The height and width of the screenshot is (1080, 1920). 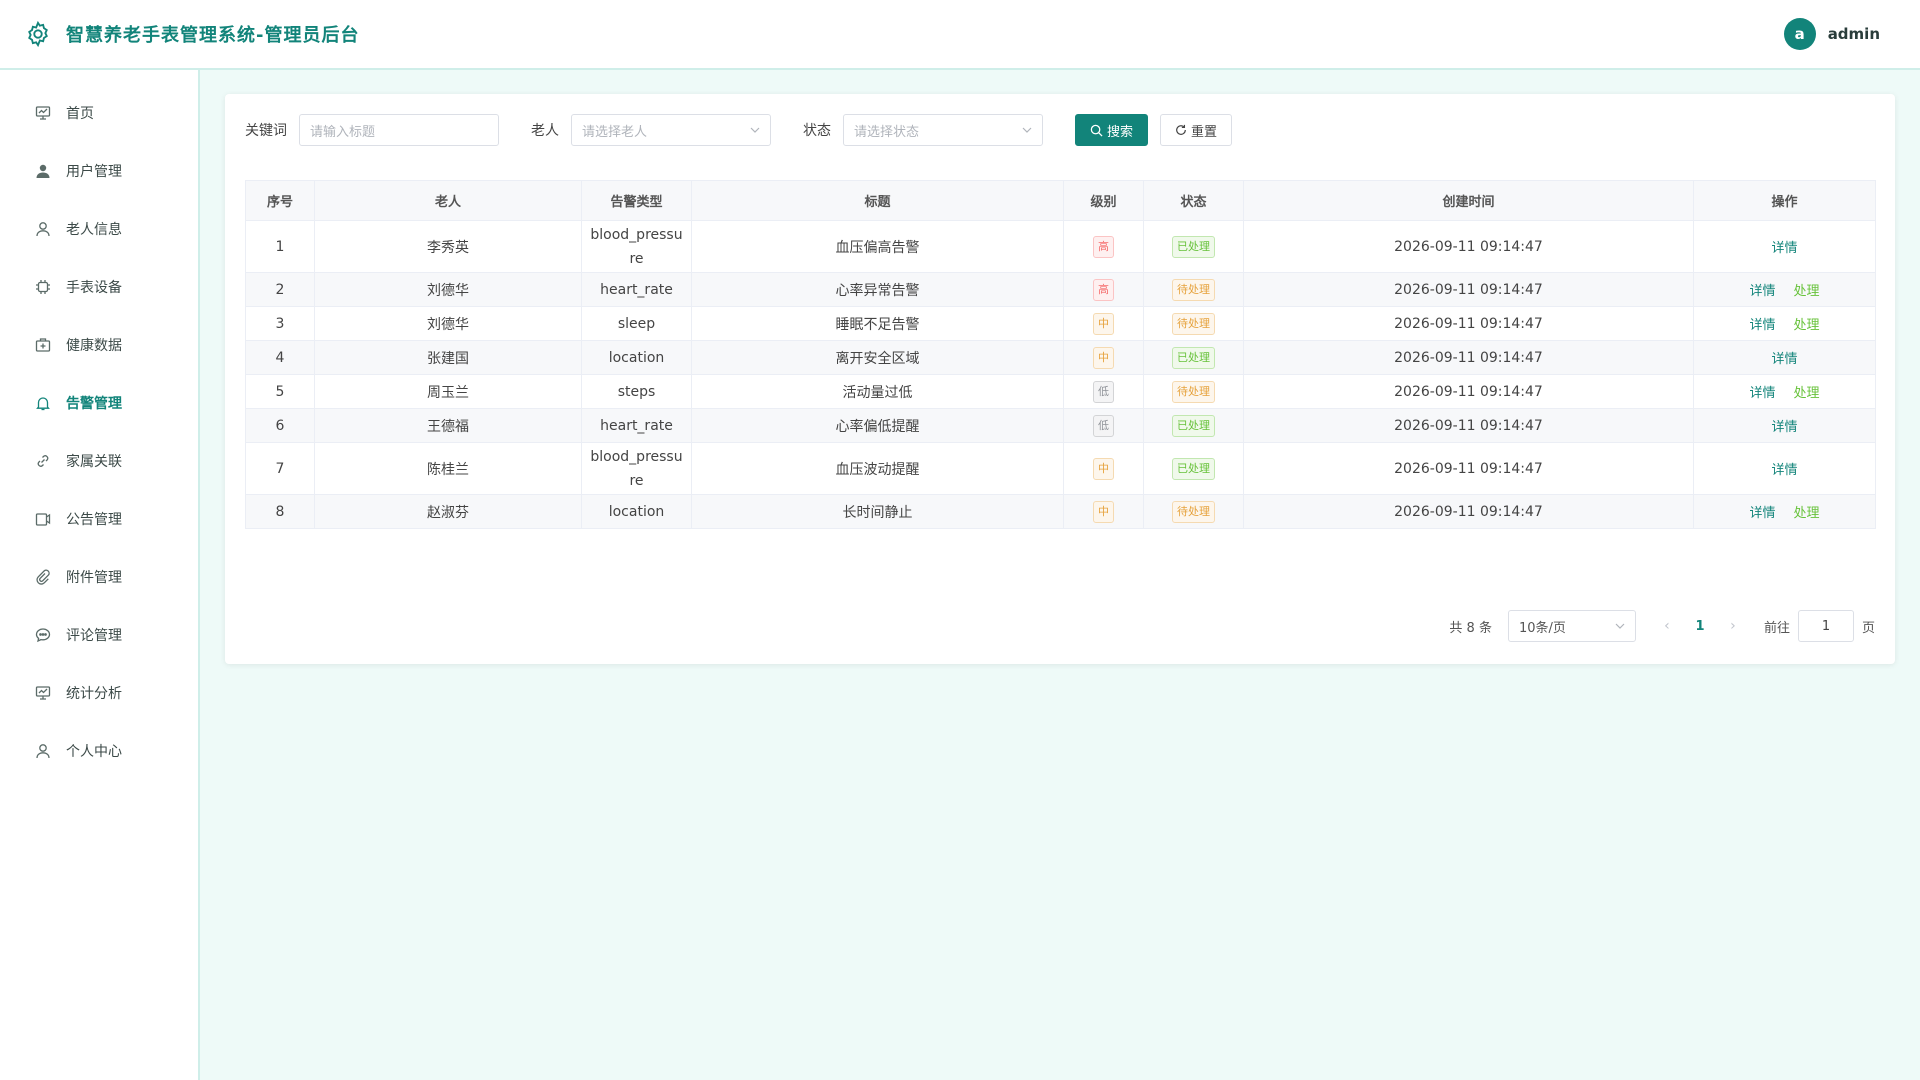 I want to click on next-page-button: ›, so click(x=1733, y=626).